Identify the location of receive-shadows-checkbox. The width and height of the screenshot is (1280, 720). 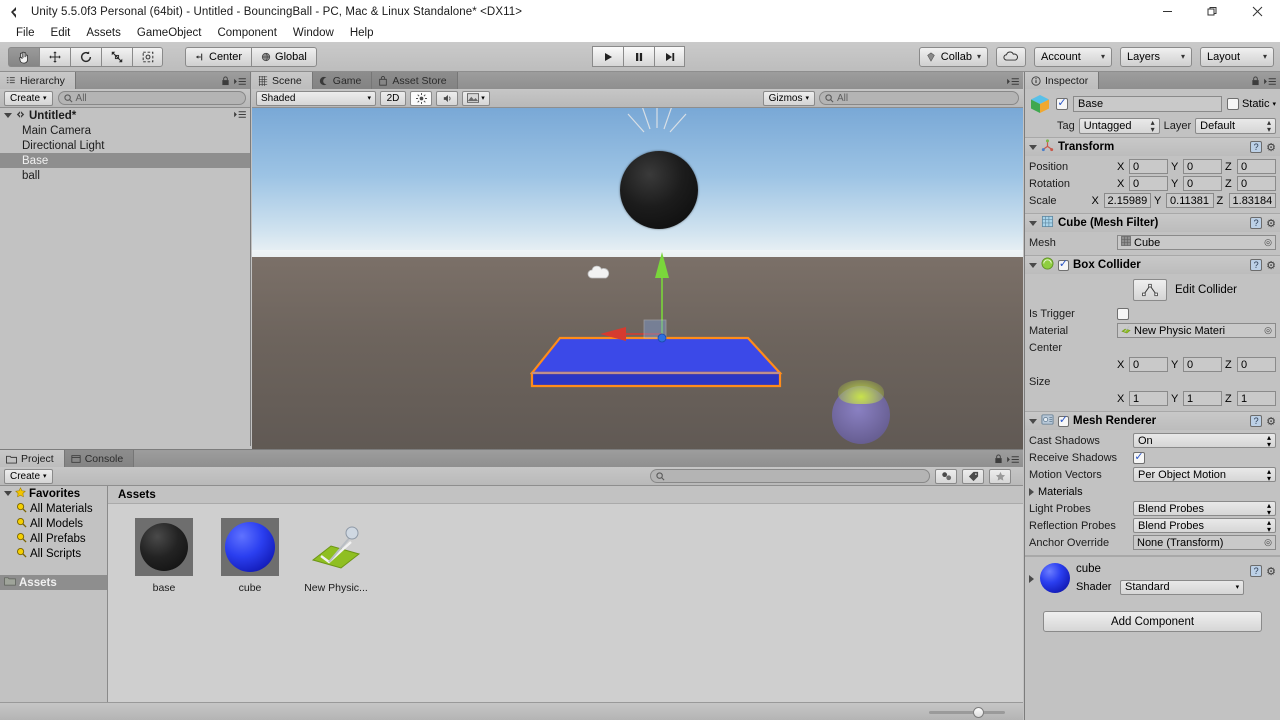
(1139, 457).